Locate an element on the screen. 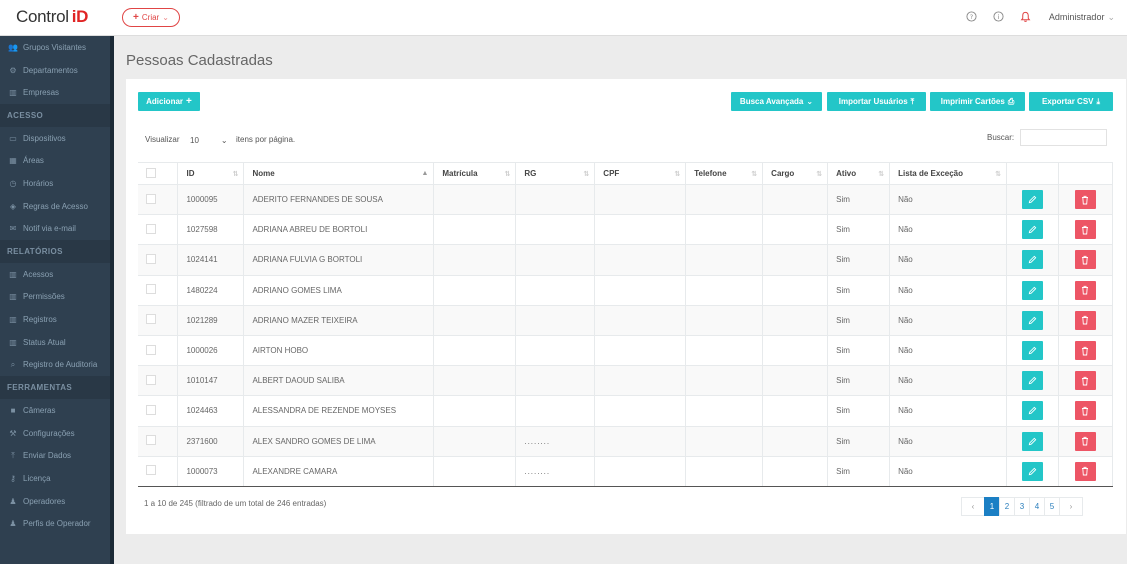 The image size is (1127, 564). col-id: ID ⇅ is located at coordinates (211, 173).